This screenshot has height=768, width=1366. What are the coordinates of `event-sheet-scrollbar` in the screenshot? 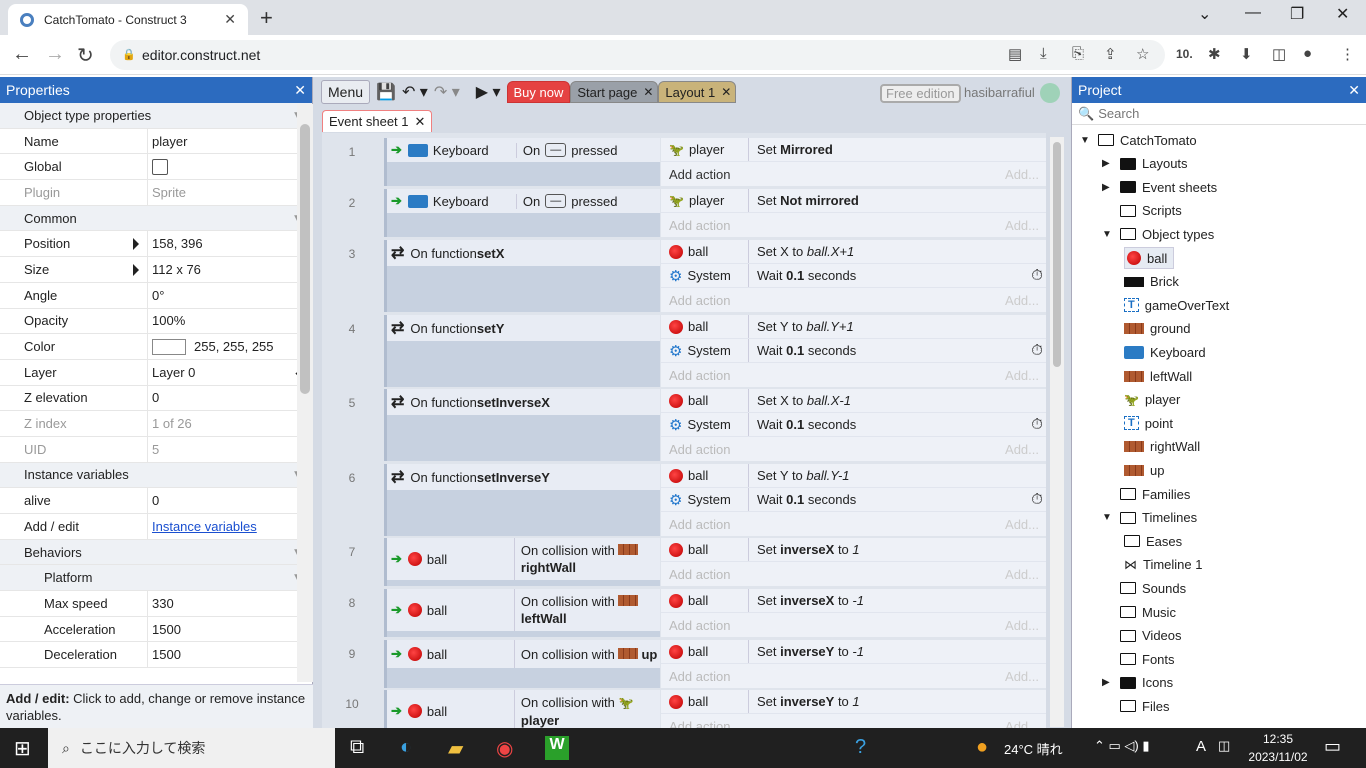 It's located at (1057, 432).